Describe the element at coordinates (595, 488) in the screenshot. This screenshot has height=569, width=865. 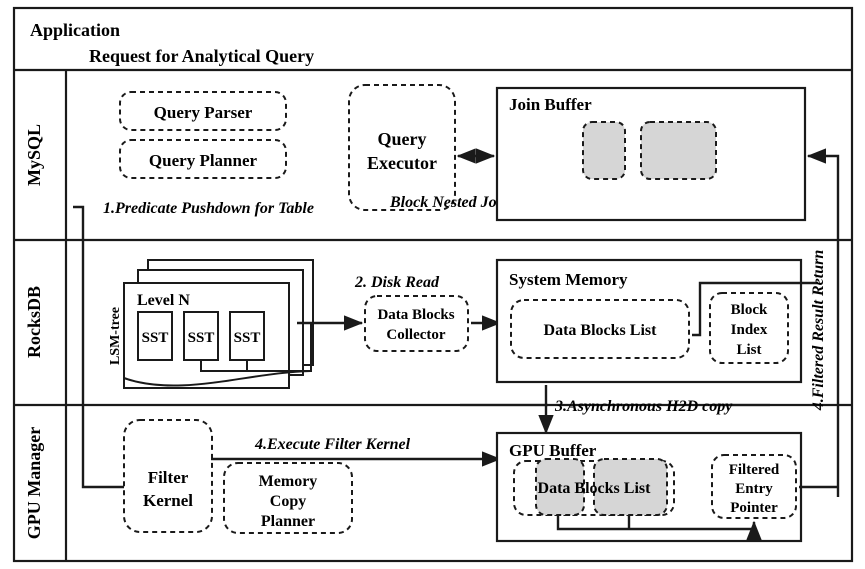
I see `gpu-buffer-data-blocks-list-label: Data Blocks List` at that location.